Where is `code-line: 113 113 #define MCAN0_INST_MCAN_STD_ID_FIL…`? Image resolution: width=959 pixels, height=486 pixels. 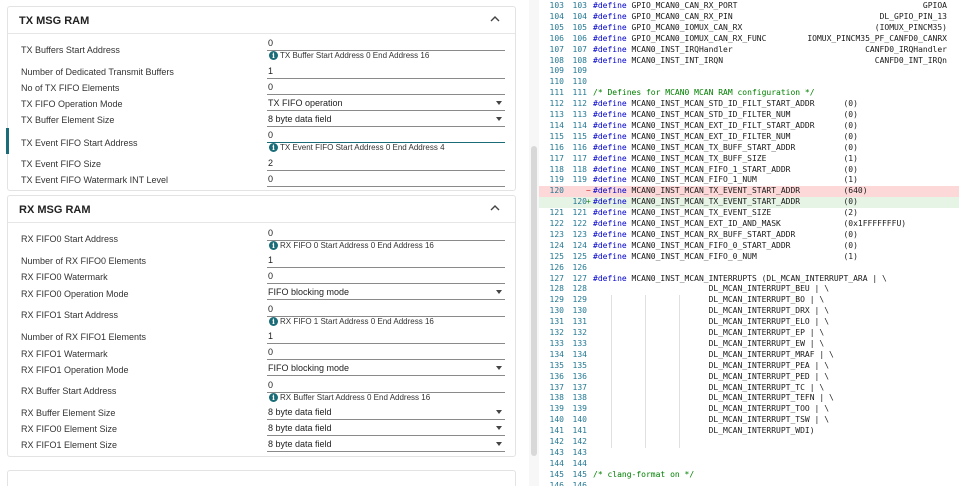 code-line: 113 113 #define MCAN0_INST_MCAN_STD_ID_FIL… is located at coordinates (749, 115).